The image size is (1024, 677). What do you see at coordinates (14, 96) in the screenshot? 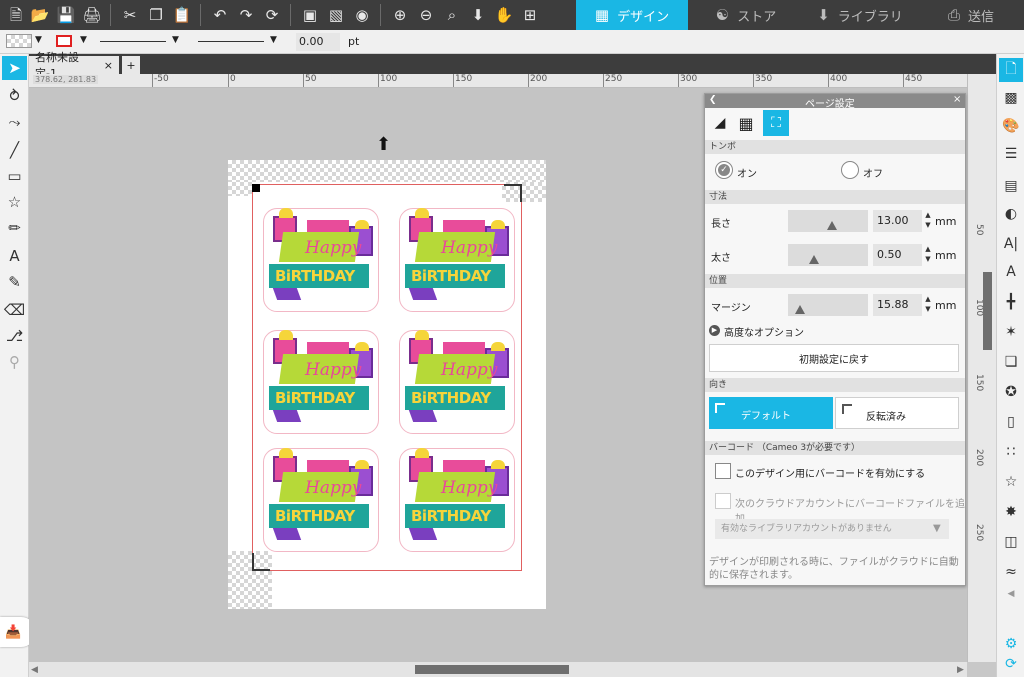
I see `point-edit-icon: ⥁` at bounding box center [14, 96].